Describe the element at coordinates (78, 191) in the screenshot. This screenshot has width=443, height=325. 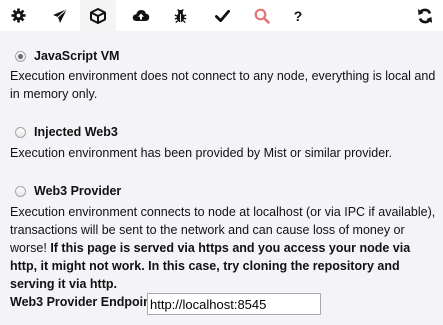
I see `option-label-web3-provider: Web3 Provider` at that location.